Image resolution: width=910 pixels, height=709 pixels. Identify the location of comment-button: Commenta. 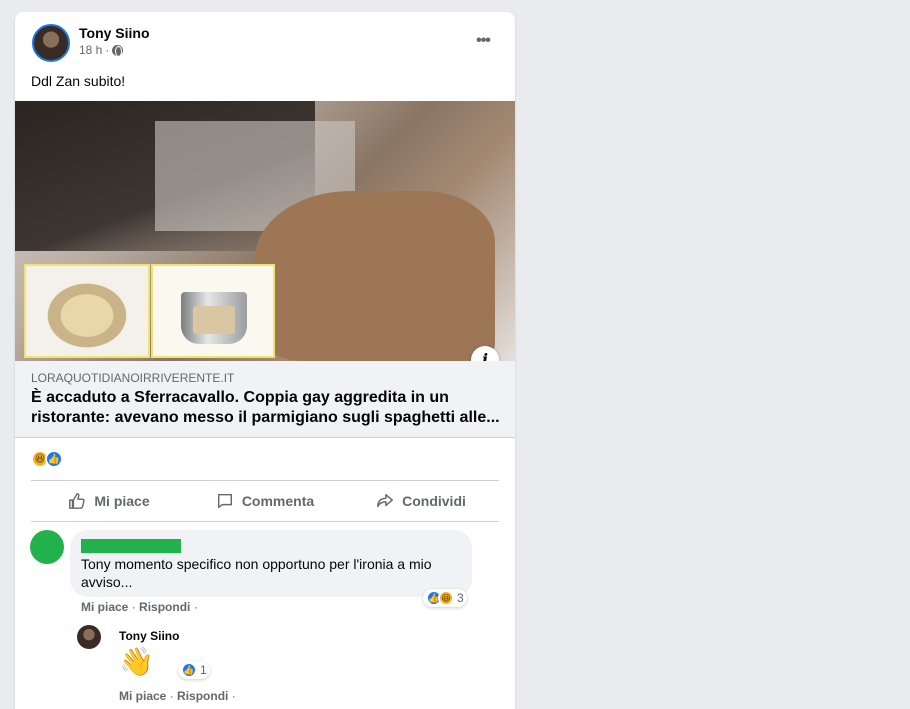
(265, 501).